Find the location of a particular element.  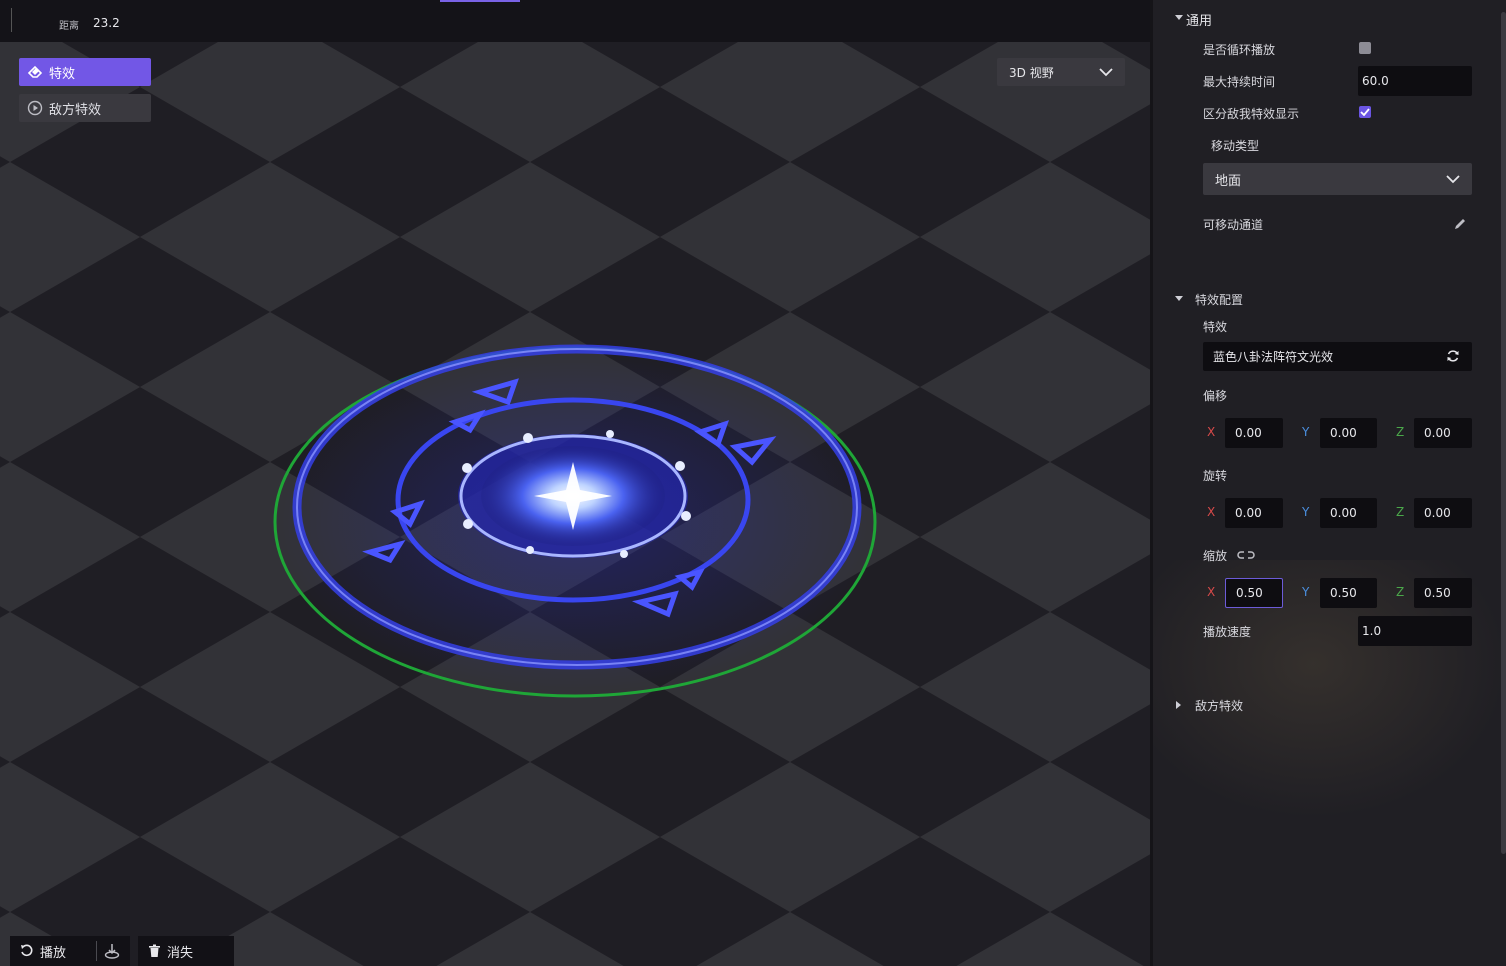

max-duration-input: 60.0 is located at coordinates (1415, 81).